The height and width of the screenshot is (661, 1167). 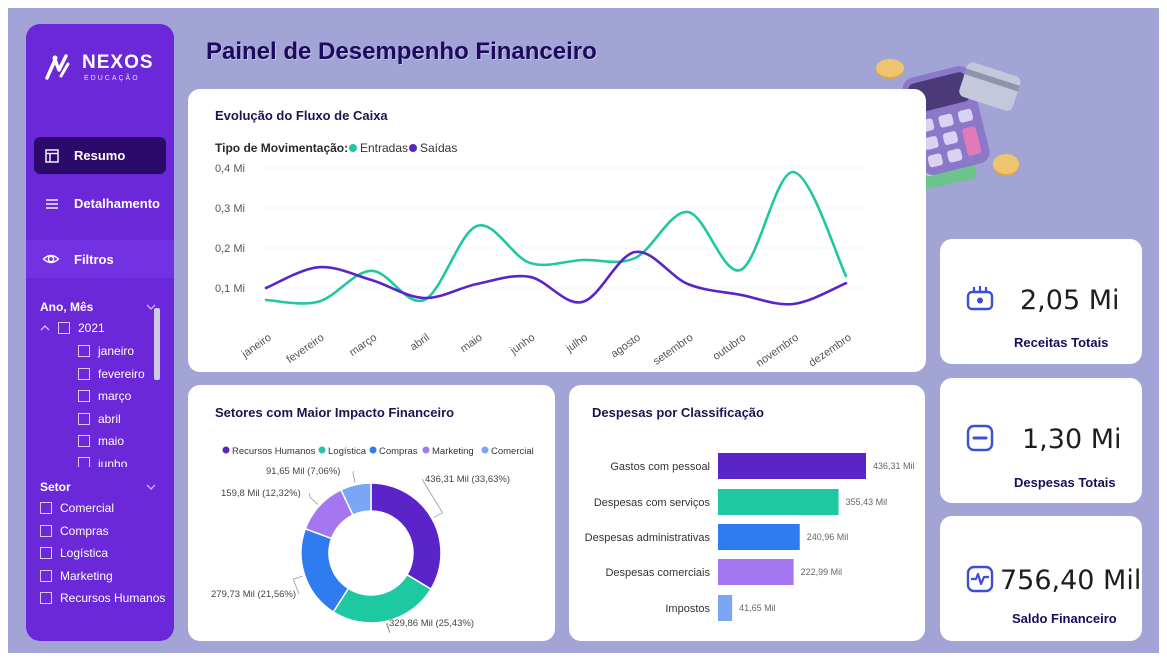 What do you see at coordinates (306, 349) in the screenshot?
I see `x-tick-label: fevereiro` at bounding box center [306, 349].